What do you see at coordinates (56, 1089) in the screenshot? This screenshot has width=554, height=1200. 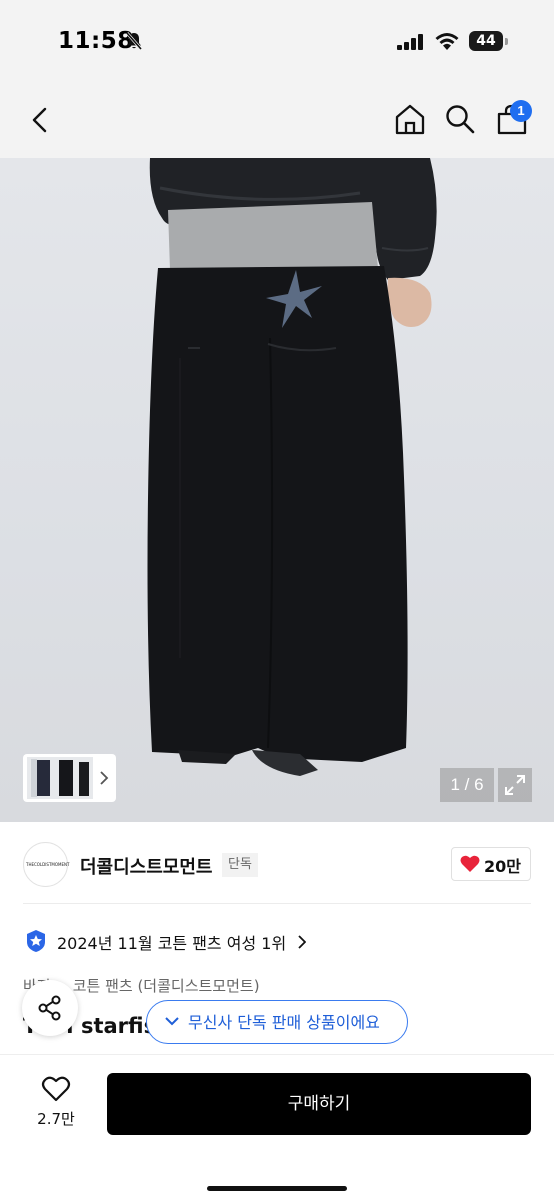 I see `heart-outline-icon` at bounding box center [56, 1089].